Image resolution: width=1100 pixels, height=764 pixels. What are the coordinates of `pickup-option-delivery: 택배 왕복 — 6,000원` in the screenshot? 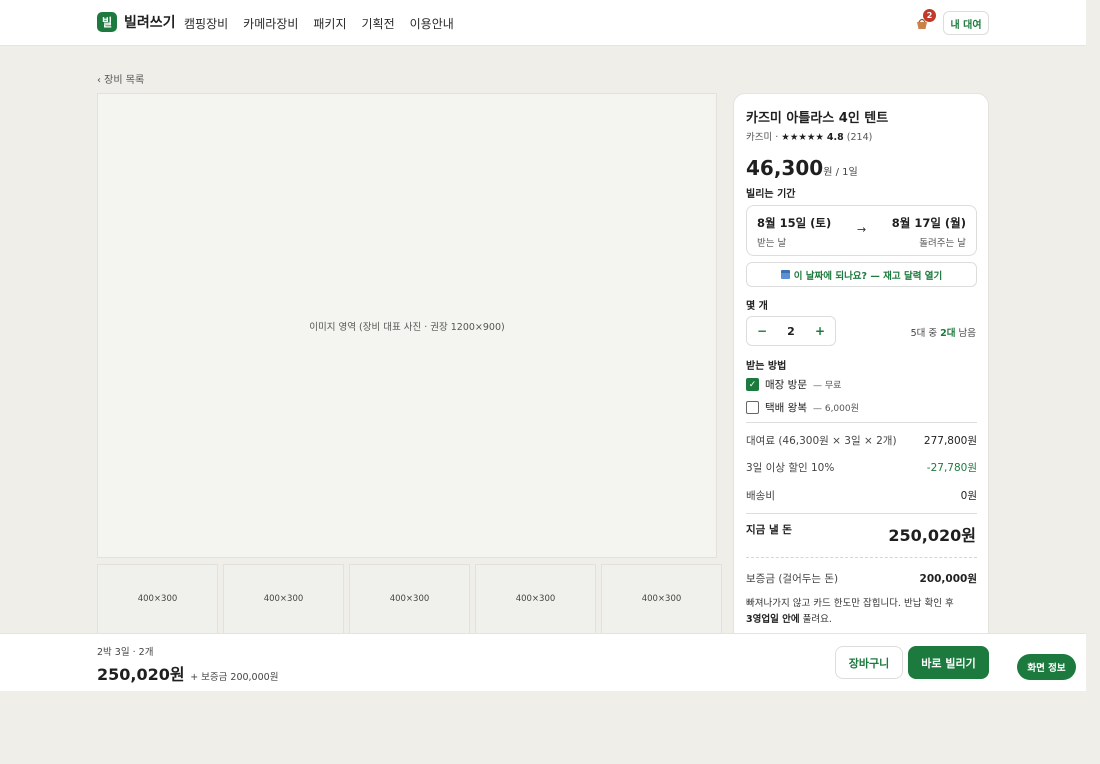 It's located at (802, 407).